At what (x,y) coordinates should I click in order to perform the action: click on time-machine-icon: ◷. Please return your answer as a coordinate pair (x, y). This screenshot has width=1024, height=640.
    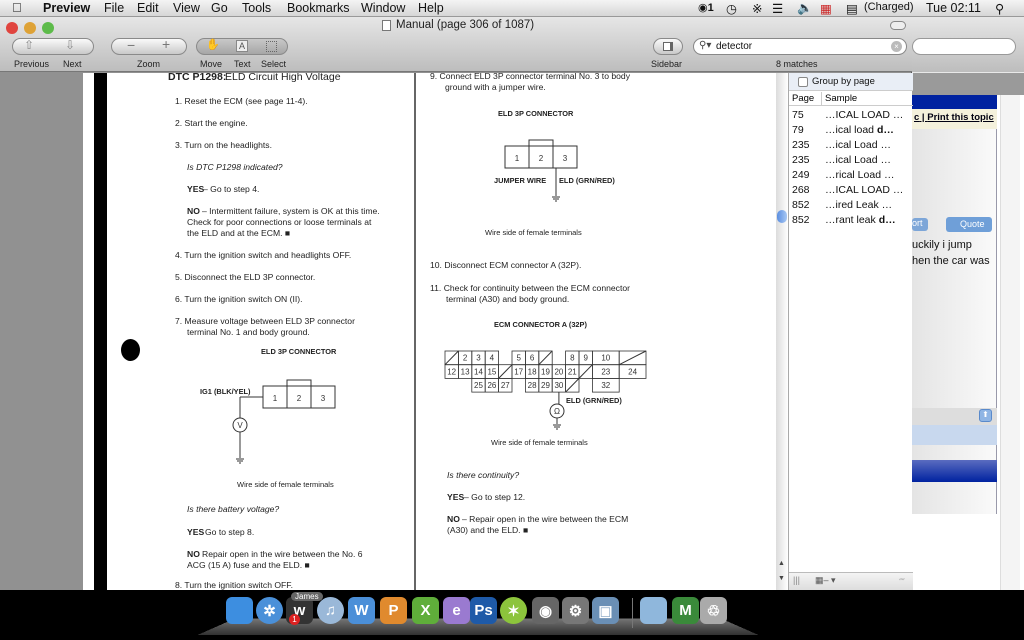
    Looking at the image, I should click on (731, 8).